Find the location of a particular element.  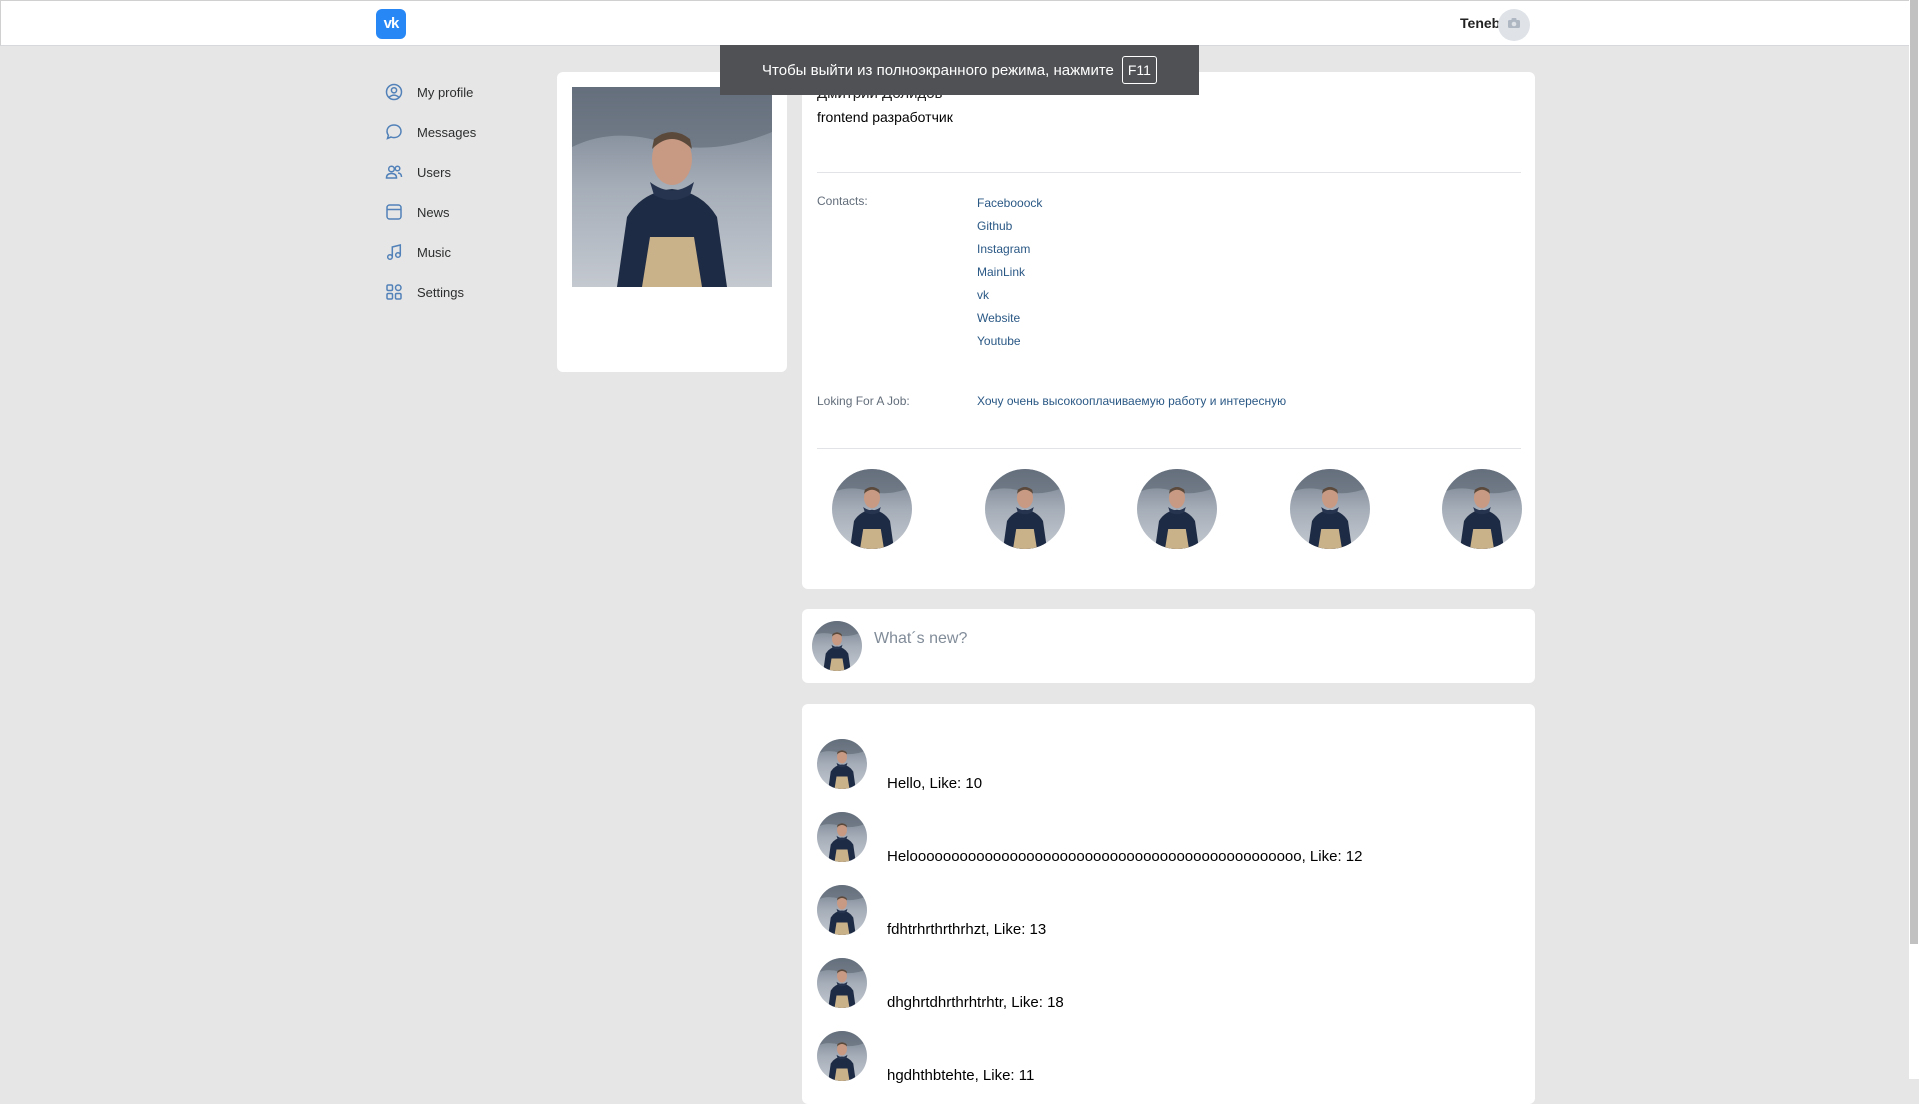

header-avatar is located at coordinates (1514, 25).